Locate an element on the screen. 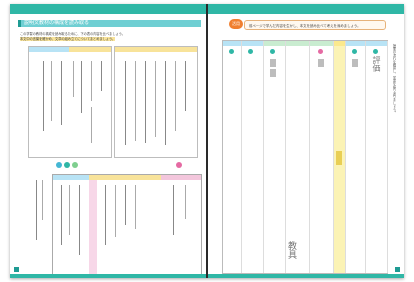  section-heading-text: 説明文教材の構成を読み取る is located at coordinates (57, 23).